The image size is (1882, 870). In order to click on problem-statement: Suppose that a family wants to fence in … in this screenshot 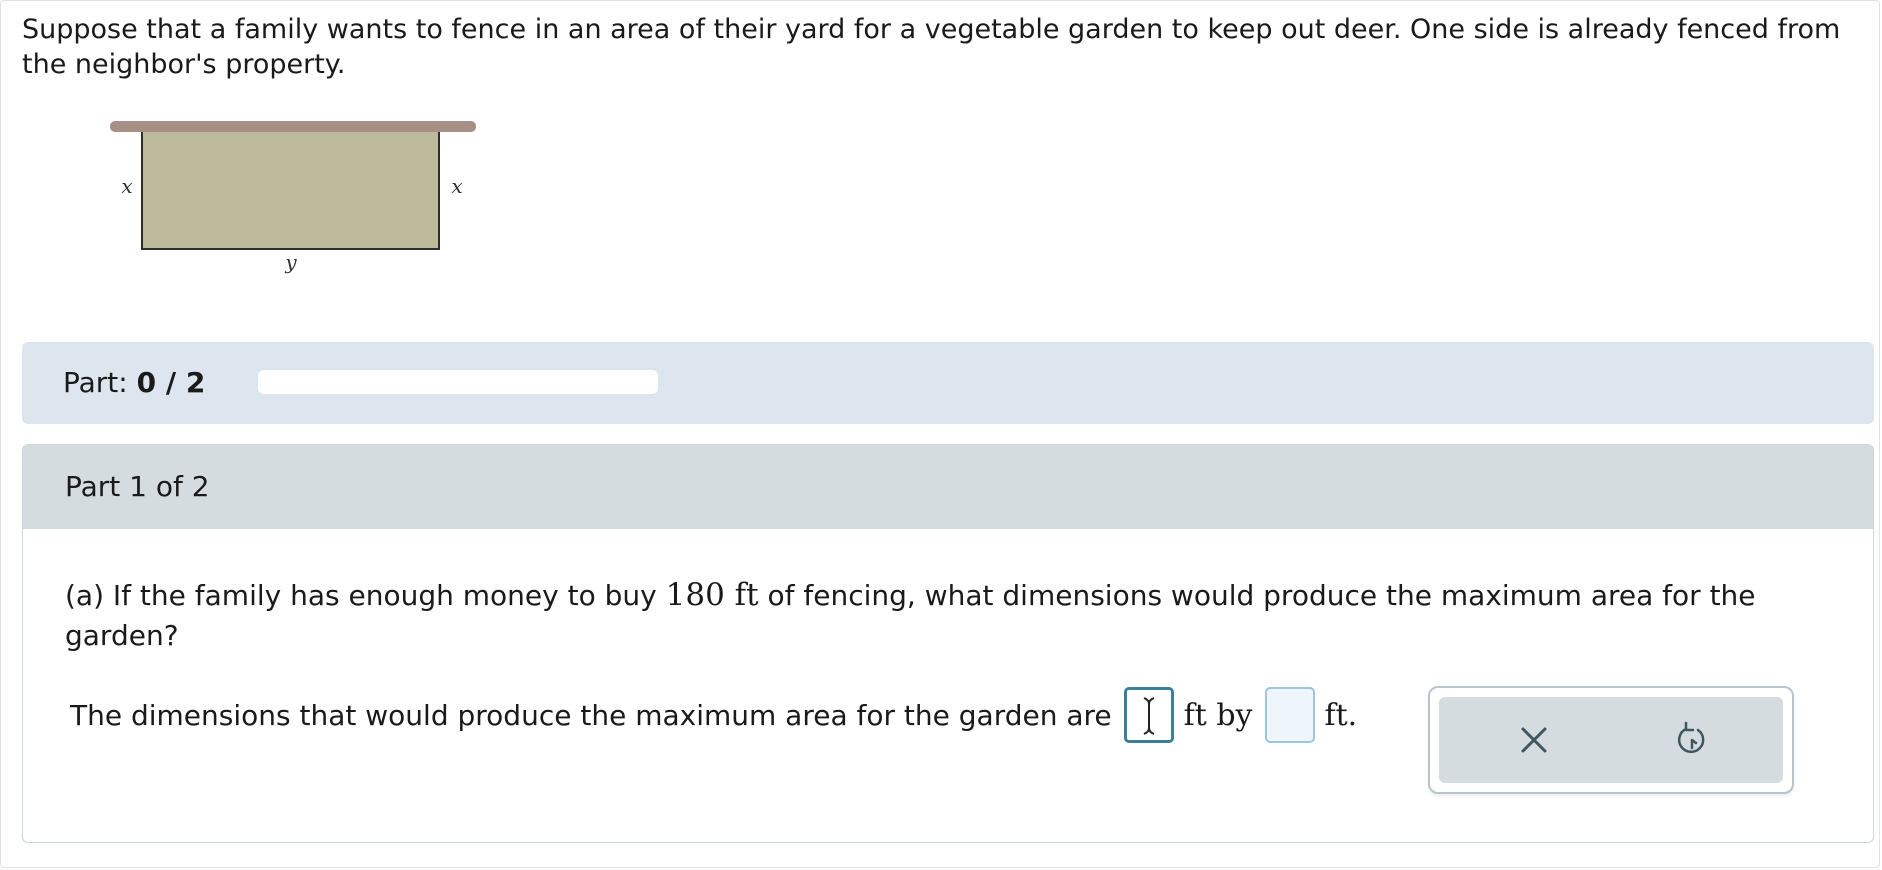, I will do `click(931, 47)`.